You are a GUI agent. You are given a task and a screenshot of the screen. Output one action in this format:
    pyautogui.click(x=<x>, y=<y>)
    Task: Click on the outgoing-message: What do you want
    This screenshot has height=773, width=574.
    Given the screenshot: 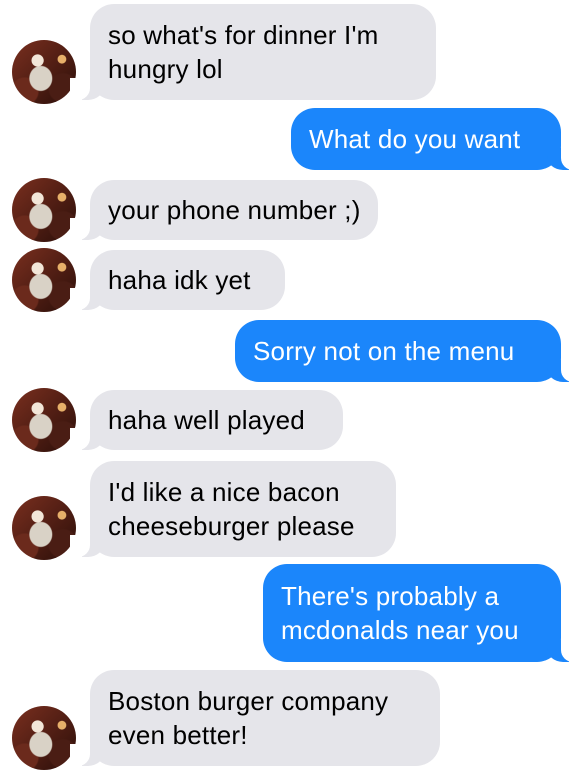 What is the action you would take?
    pyautogui.click(x=432, y=139)
    